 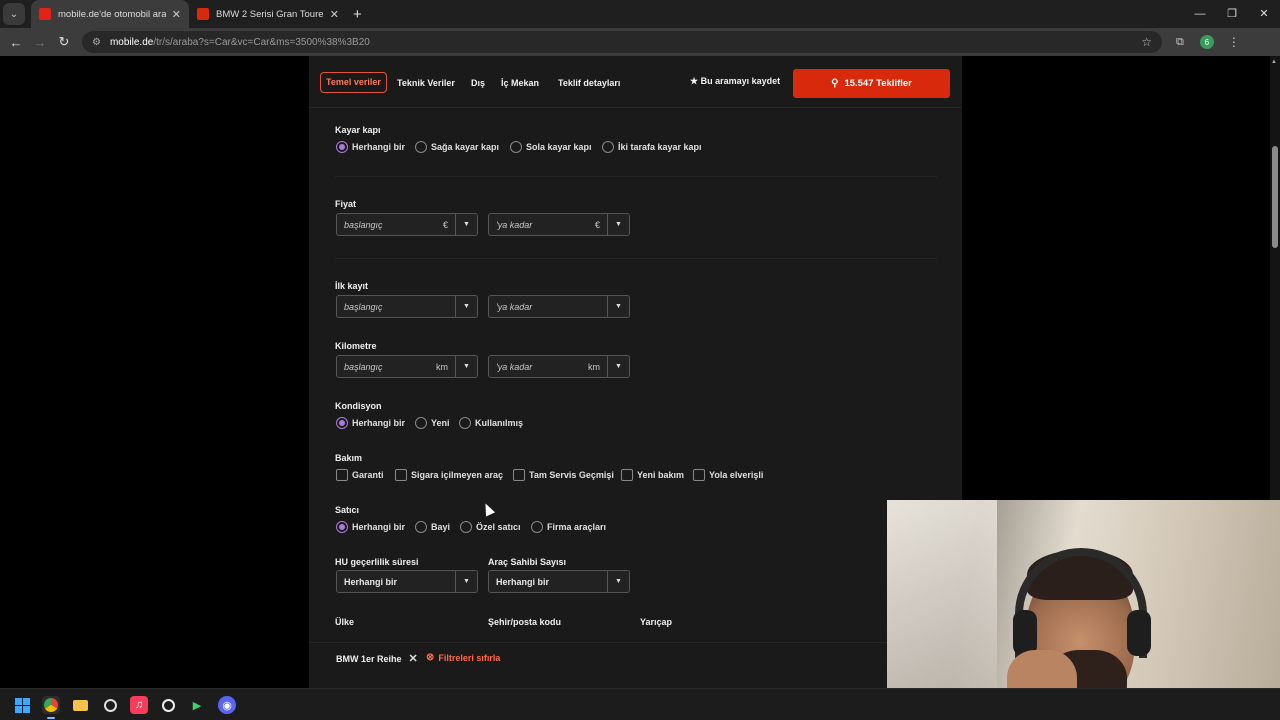 I want to click on site-info-icon: ⚙, so click(x=96, y=42).